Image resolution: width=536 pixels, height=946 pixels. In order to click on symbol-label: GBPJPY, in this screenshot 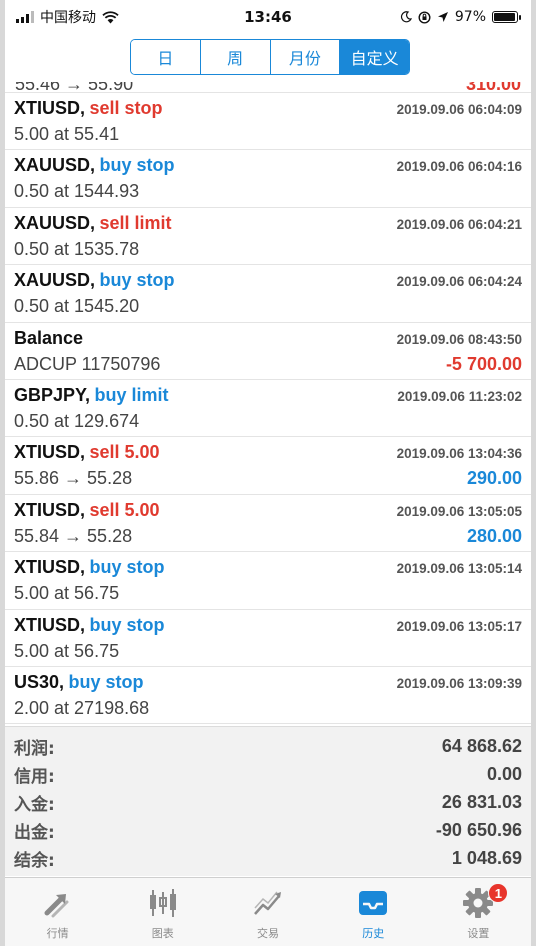, I will do `click(52, 394)`.